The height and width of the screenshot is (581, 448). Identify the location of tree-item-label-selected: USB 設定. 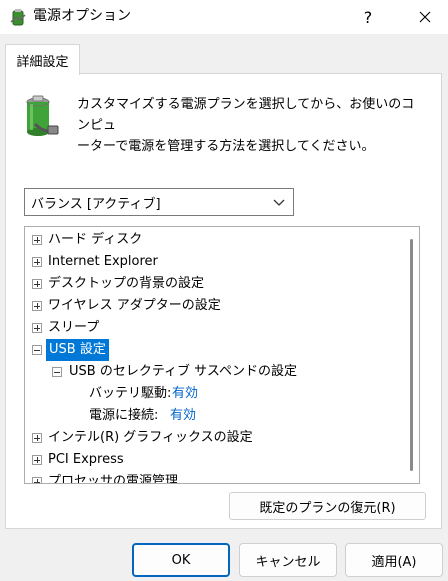
(77, 350).